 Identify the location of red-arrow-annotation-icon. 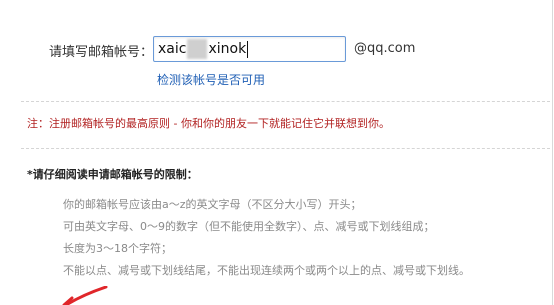
(85, 295).